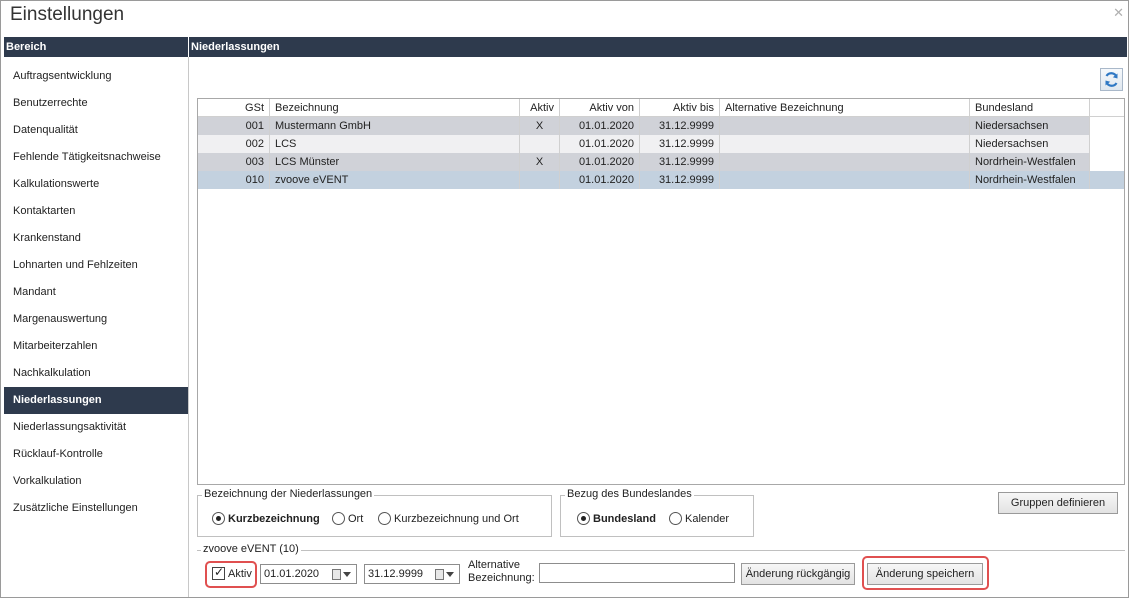  I want to click on close-icon: ✕, so click(1118, 13).